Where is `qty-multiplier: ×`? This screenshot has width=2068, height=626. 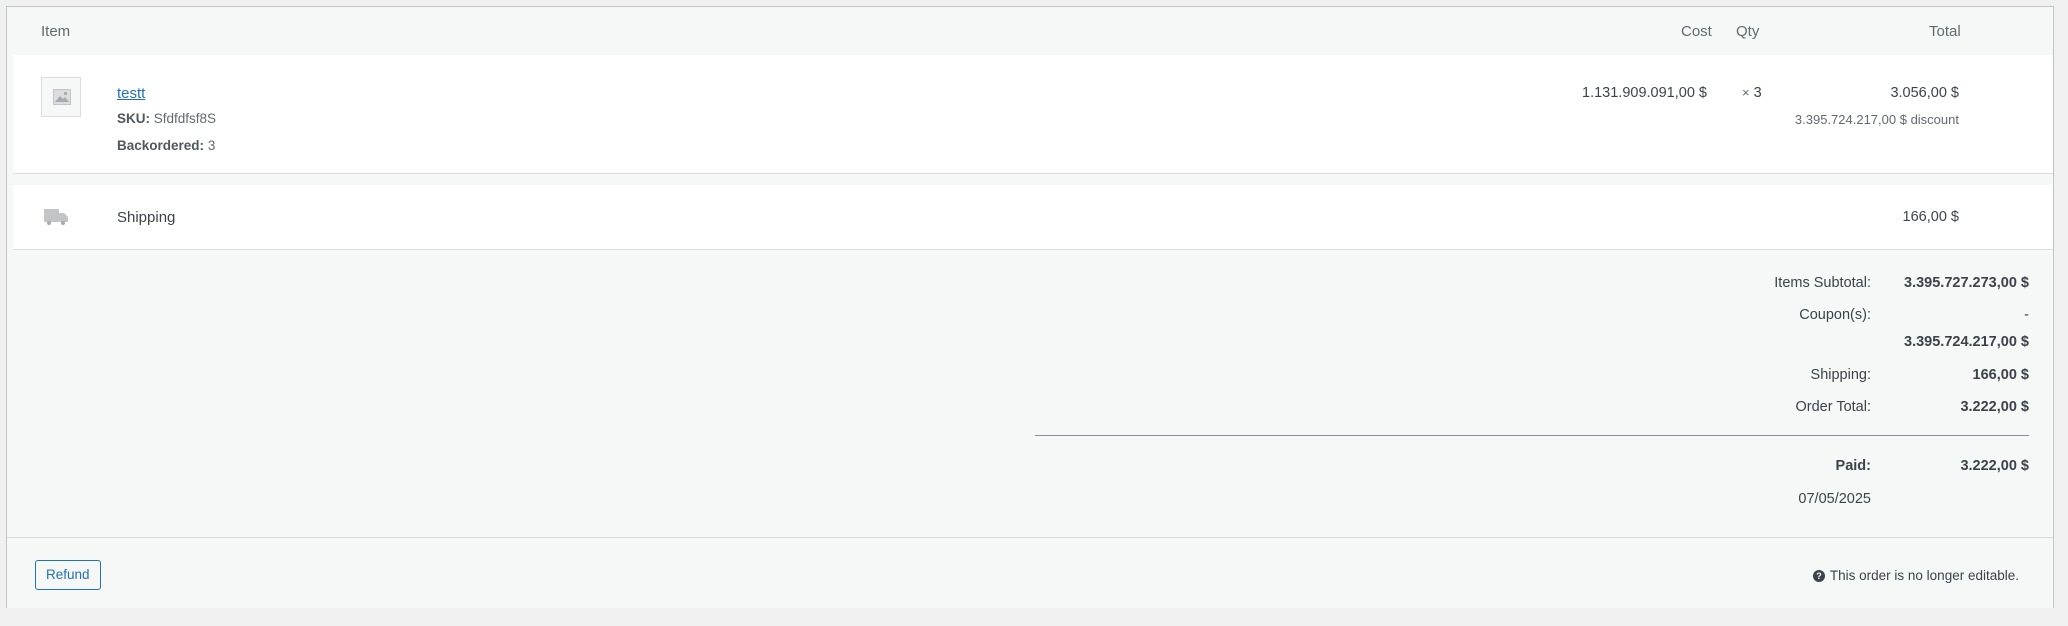
qty-multiplier: × is located at coordinates (1746, 92).